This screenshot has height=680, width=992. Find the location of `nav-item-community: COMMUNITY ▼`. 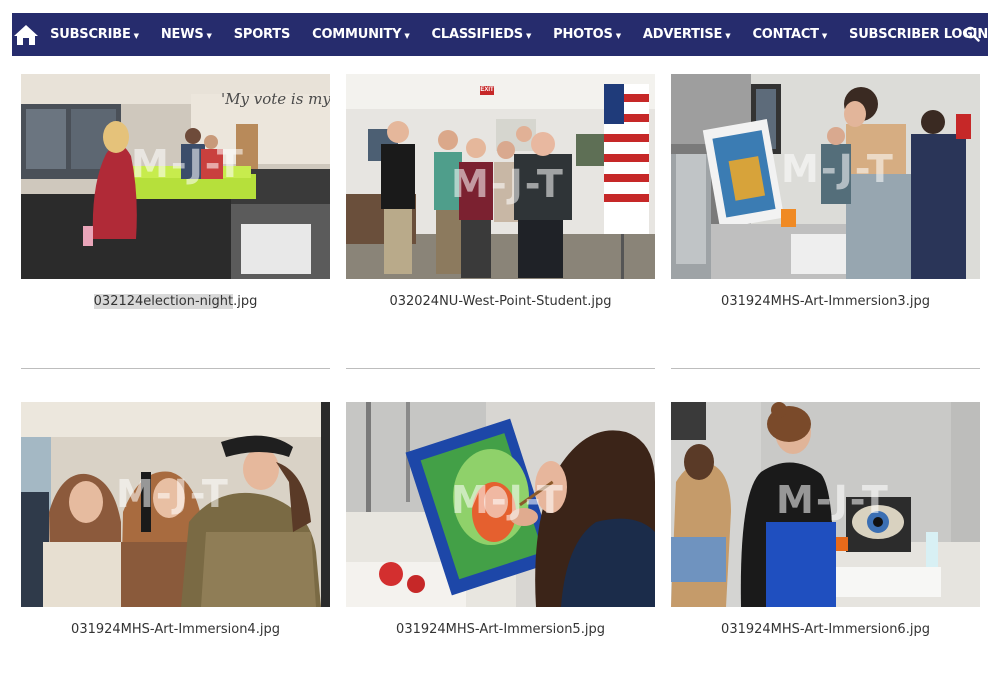

nav-item-community: COMMUNITY ▼ is located at coordinates (361, 34).